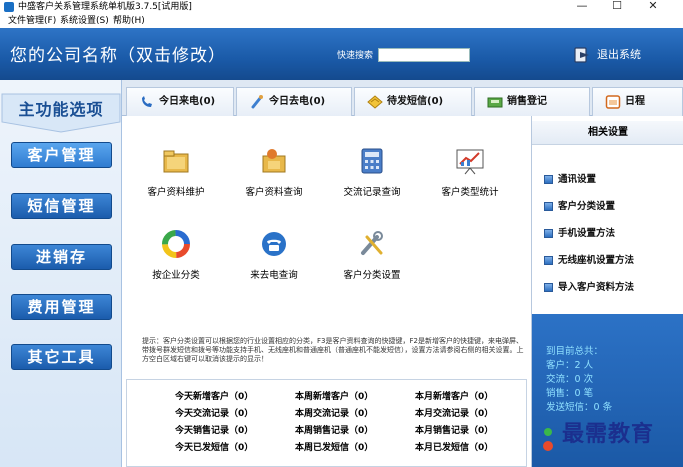 This screenshot has width=683, height=467. I want to click on watermark-logo: 最需教育, so click(608, 434).